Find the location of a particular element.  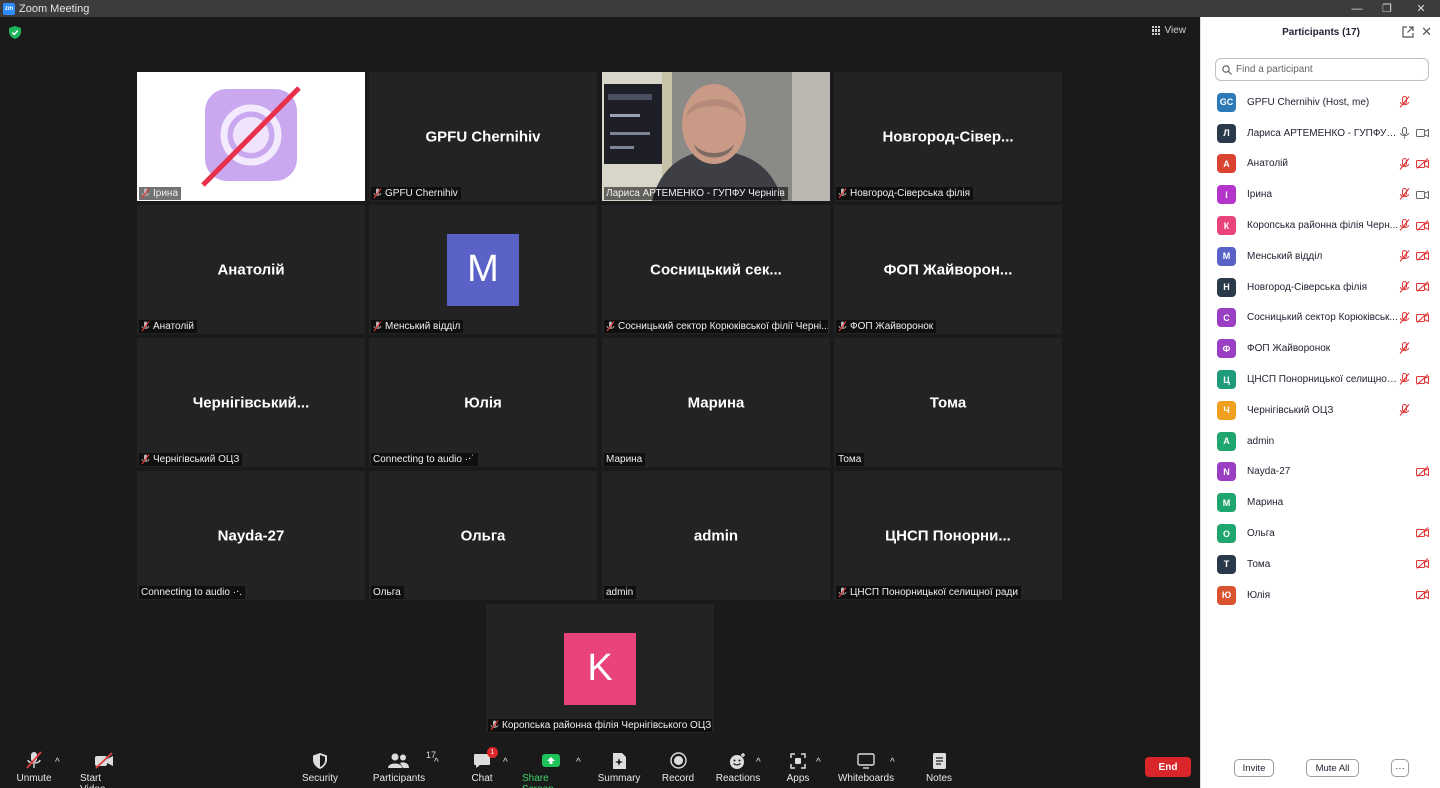

audio-options-caret: ^ is located at coordinates (57, 762).